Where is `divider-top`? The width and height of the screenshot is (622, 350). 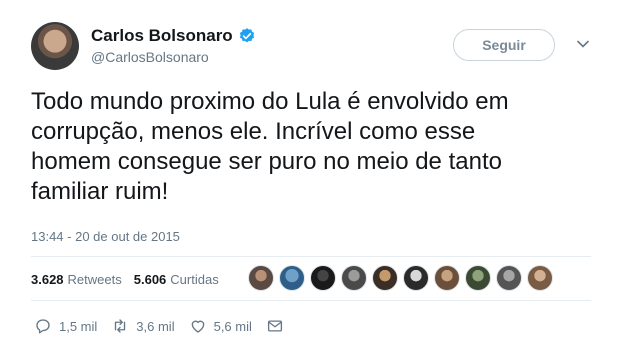
divider-top is located at coordinates (311, 256).